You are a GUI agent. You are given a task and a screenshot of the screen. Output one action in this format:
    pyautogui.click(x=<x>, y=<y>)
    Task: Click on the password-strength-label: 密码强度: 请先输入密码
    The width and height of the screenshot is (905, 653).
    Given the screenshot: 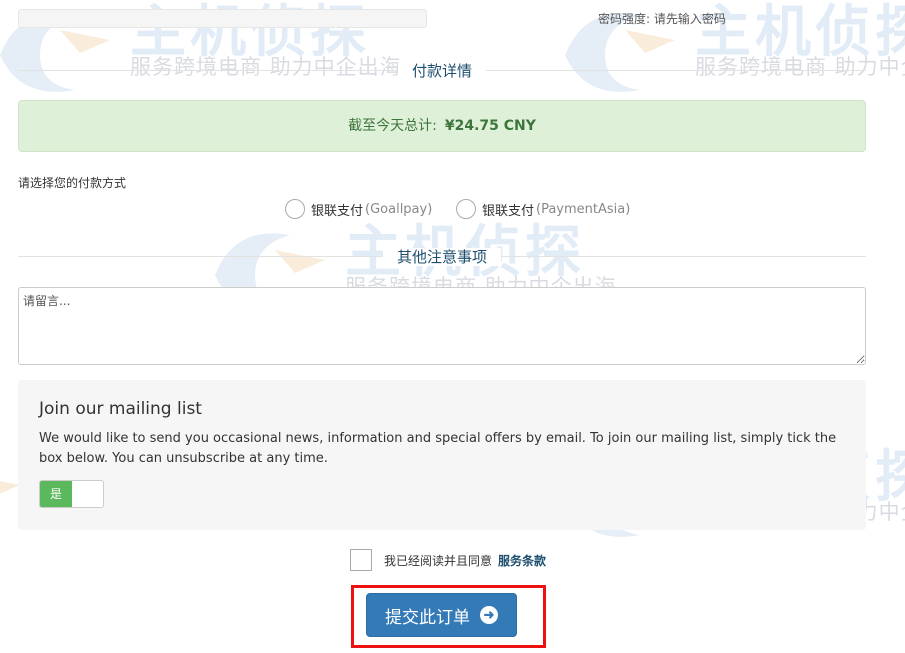 What is the action you would take?
    pyautogui.click(x=662, y=19)
    